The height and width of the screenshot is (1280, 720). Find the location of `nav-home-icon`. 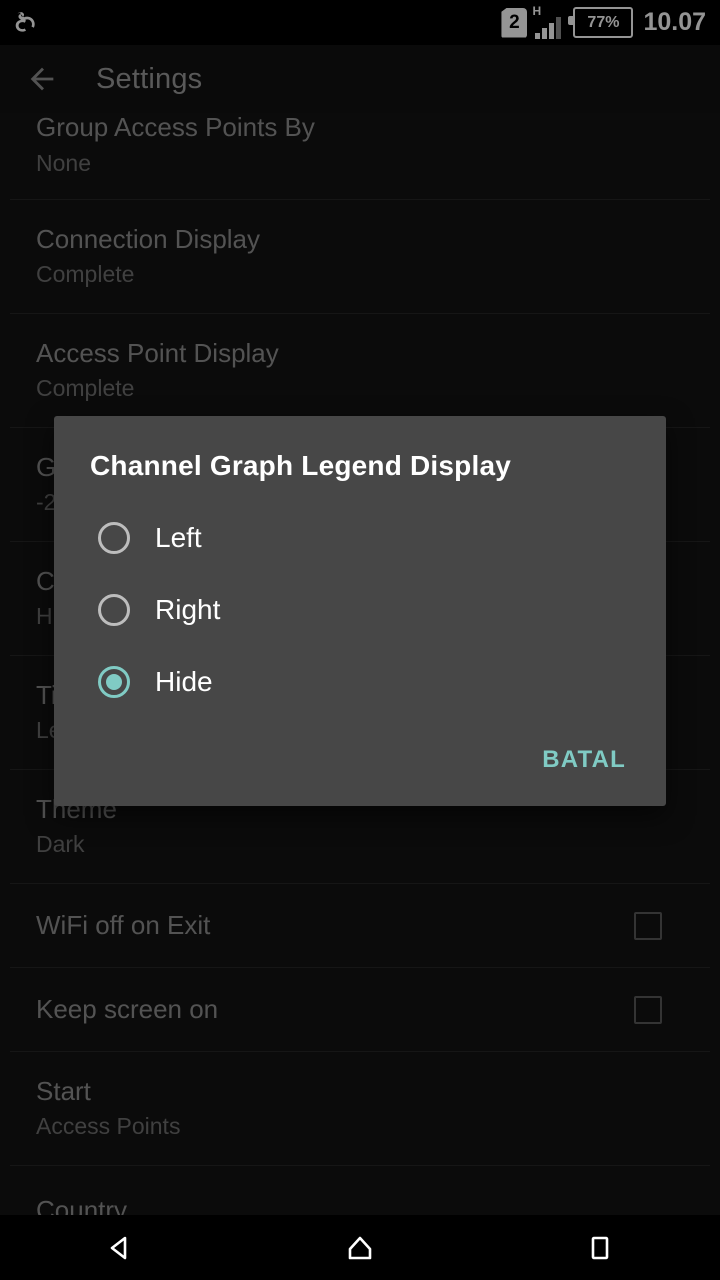

nav-home-icon is located at coordinates (360, 1247).